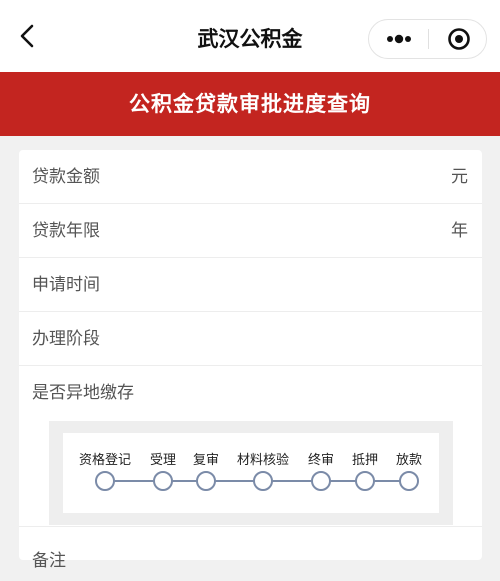  I want to click on progress-panel: 资格登记 受理 复审 材料核验 终审 抵押 放款, so click(251, 473).